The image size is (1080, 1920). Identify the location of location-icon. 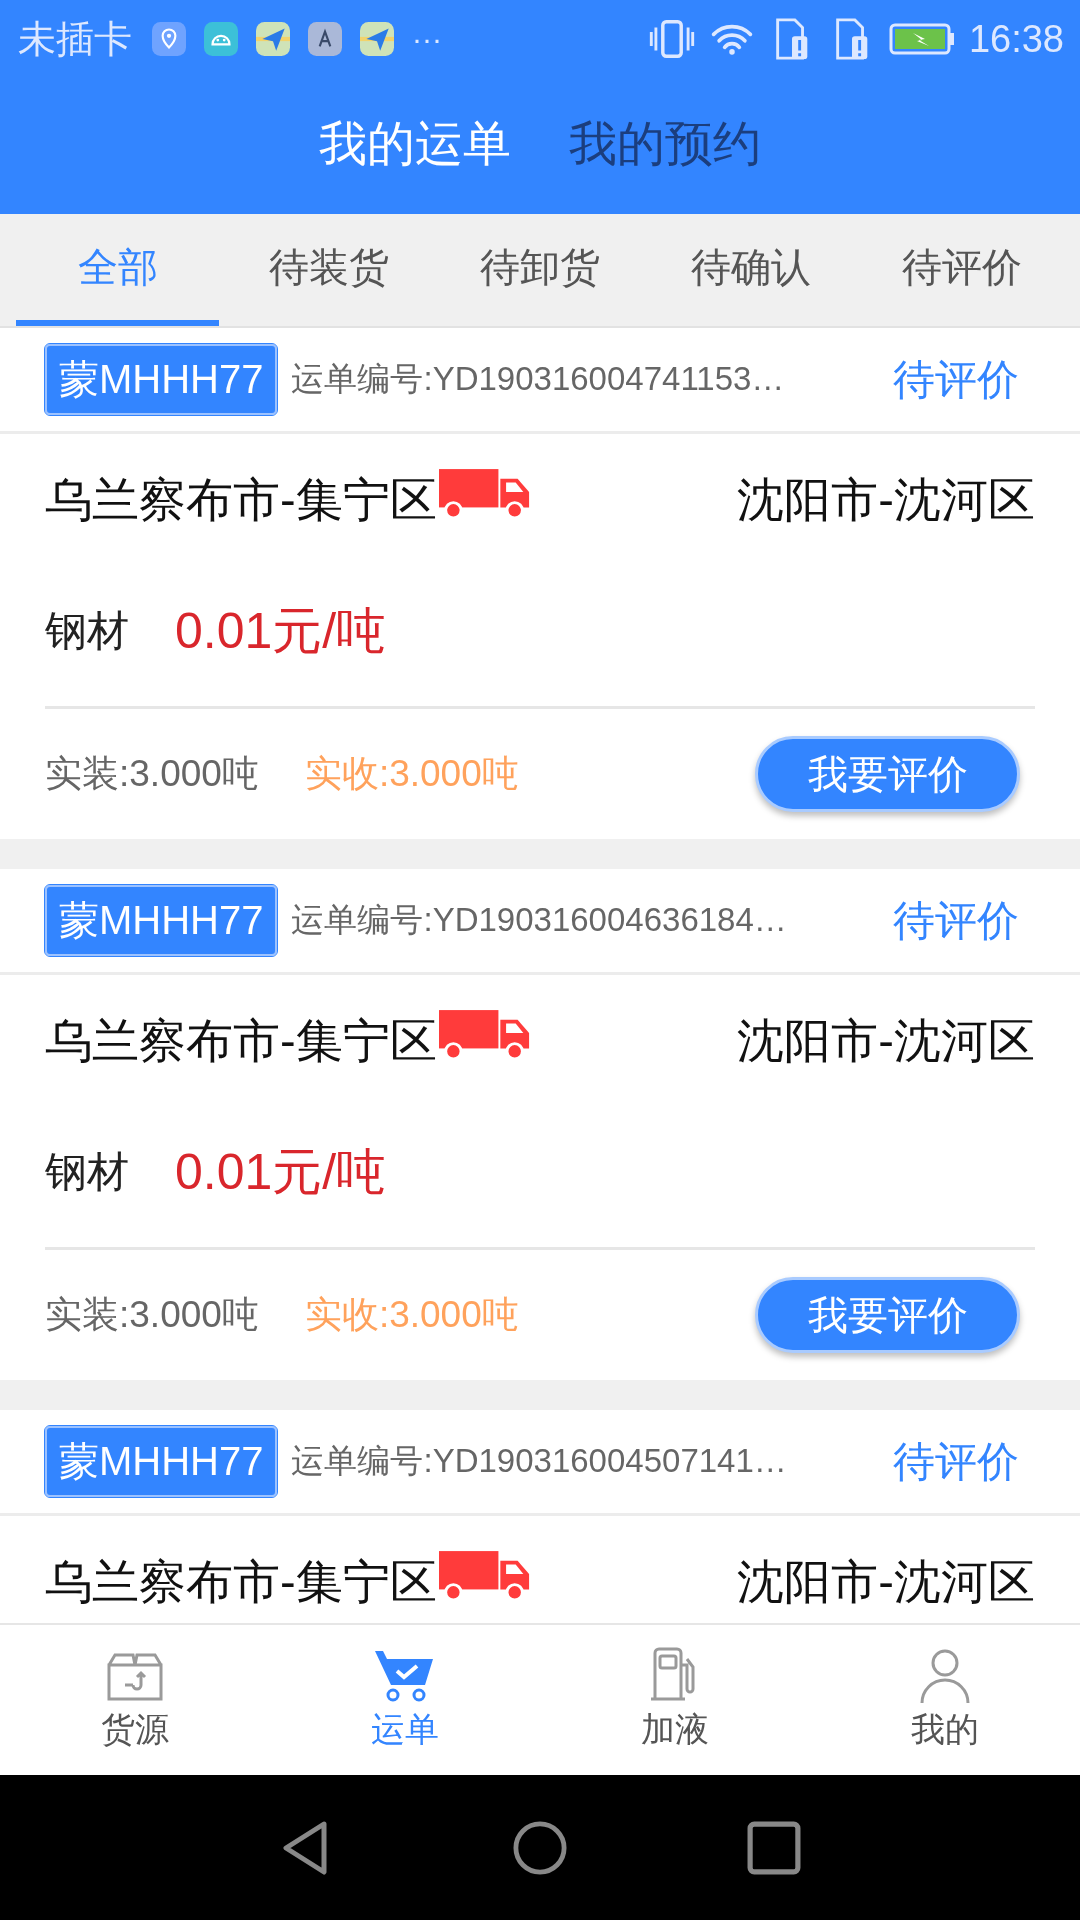
(169, 39).